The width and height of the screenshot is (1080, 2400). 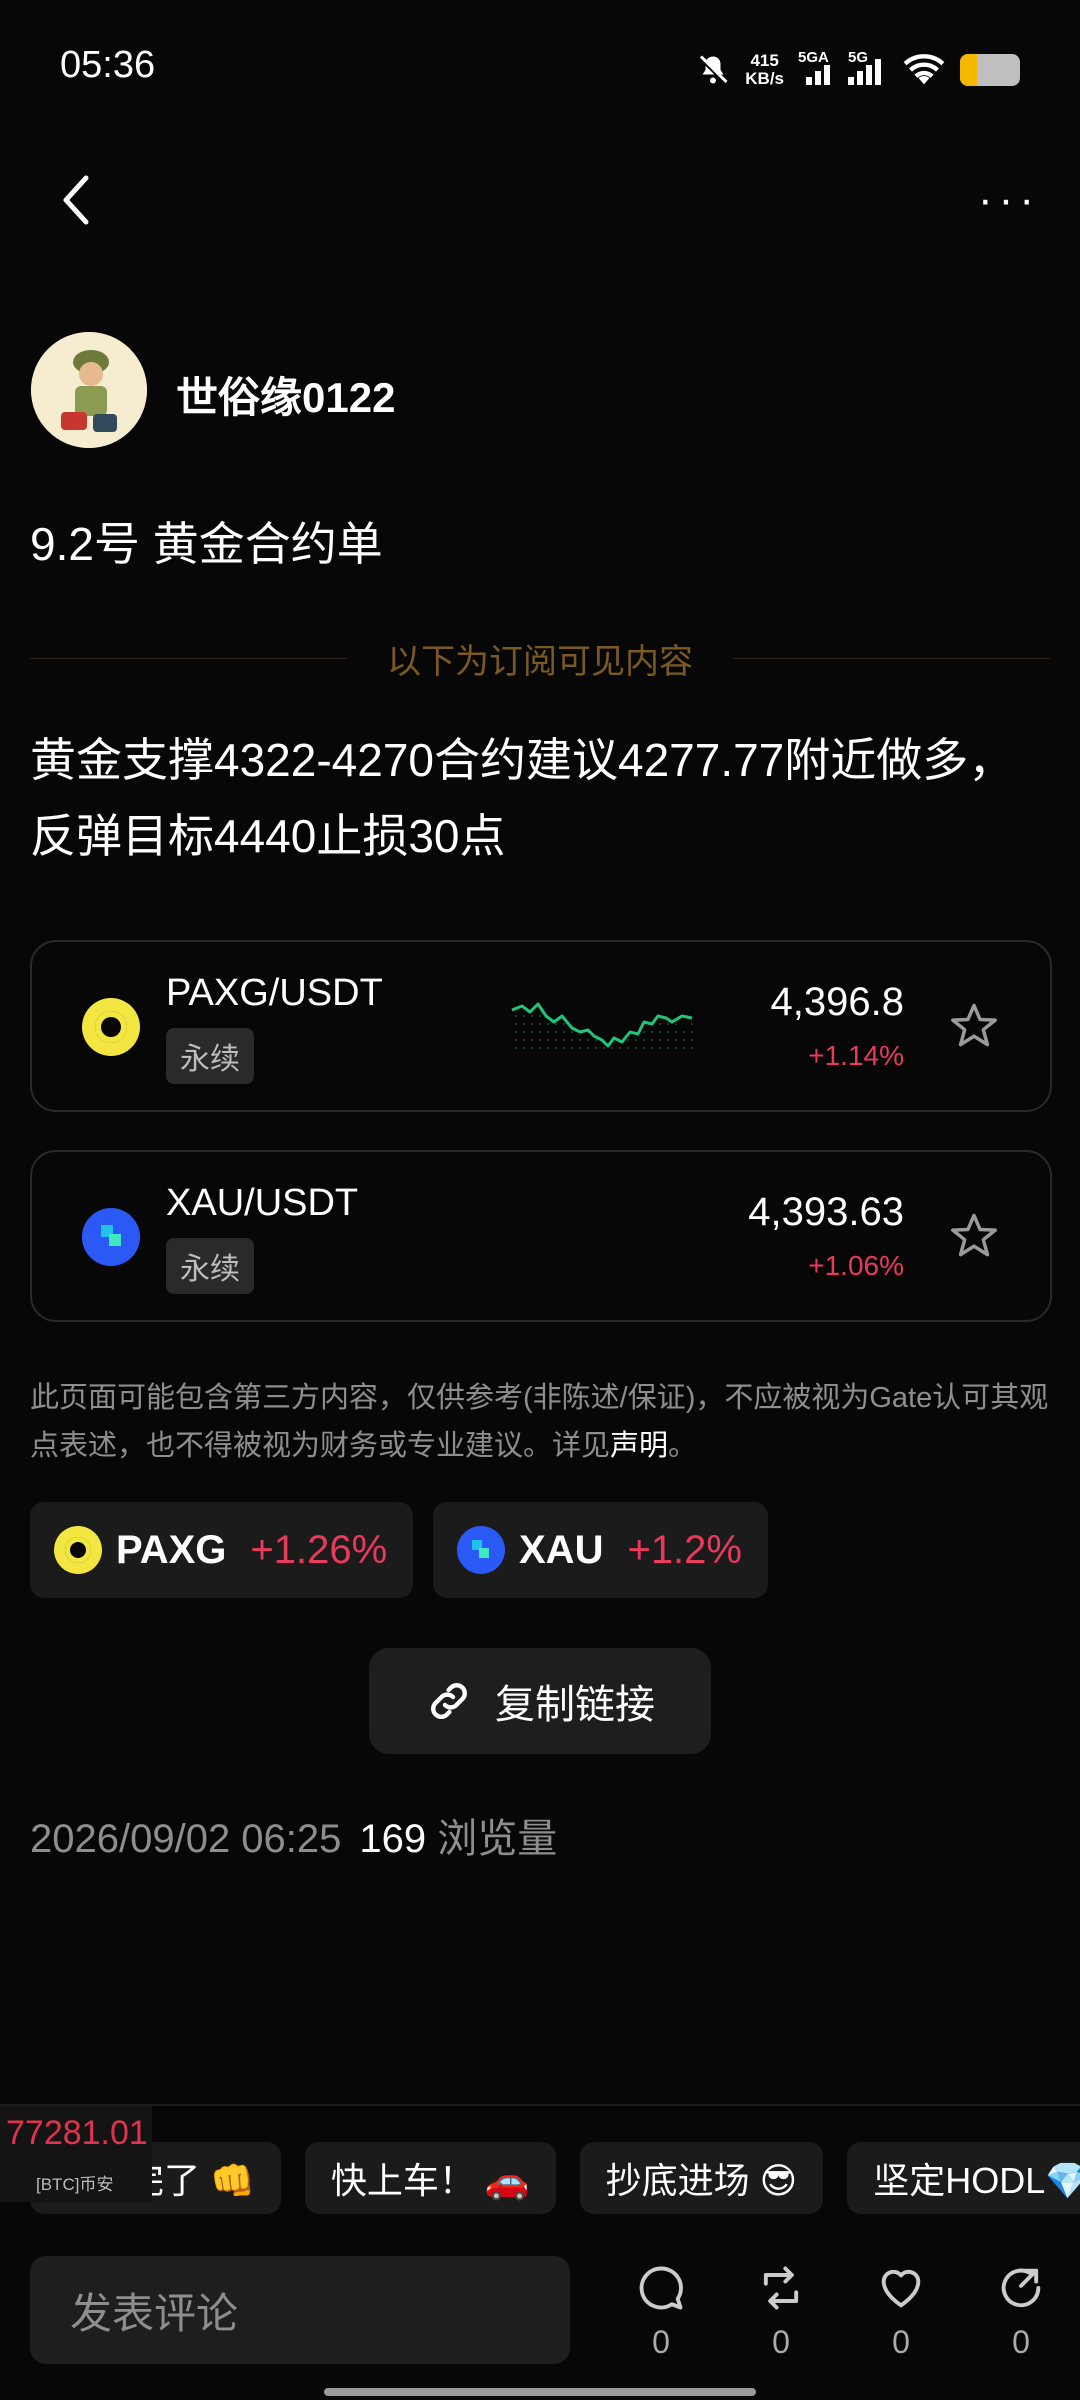 What do you see at coordinates (1021, 2311) in the screenshot?
I see `share-button: 0` at bounding box center [1021, 2311].